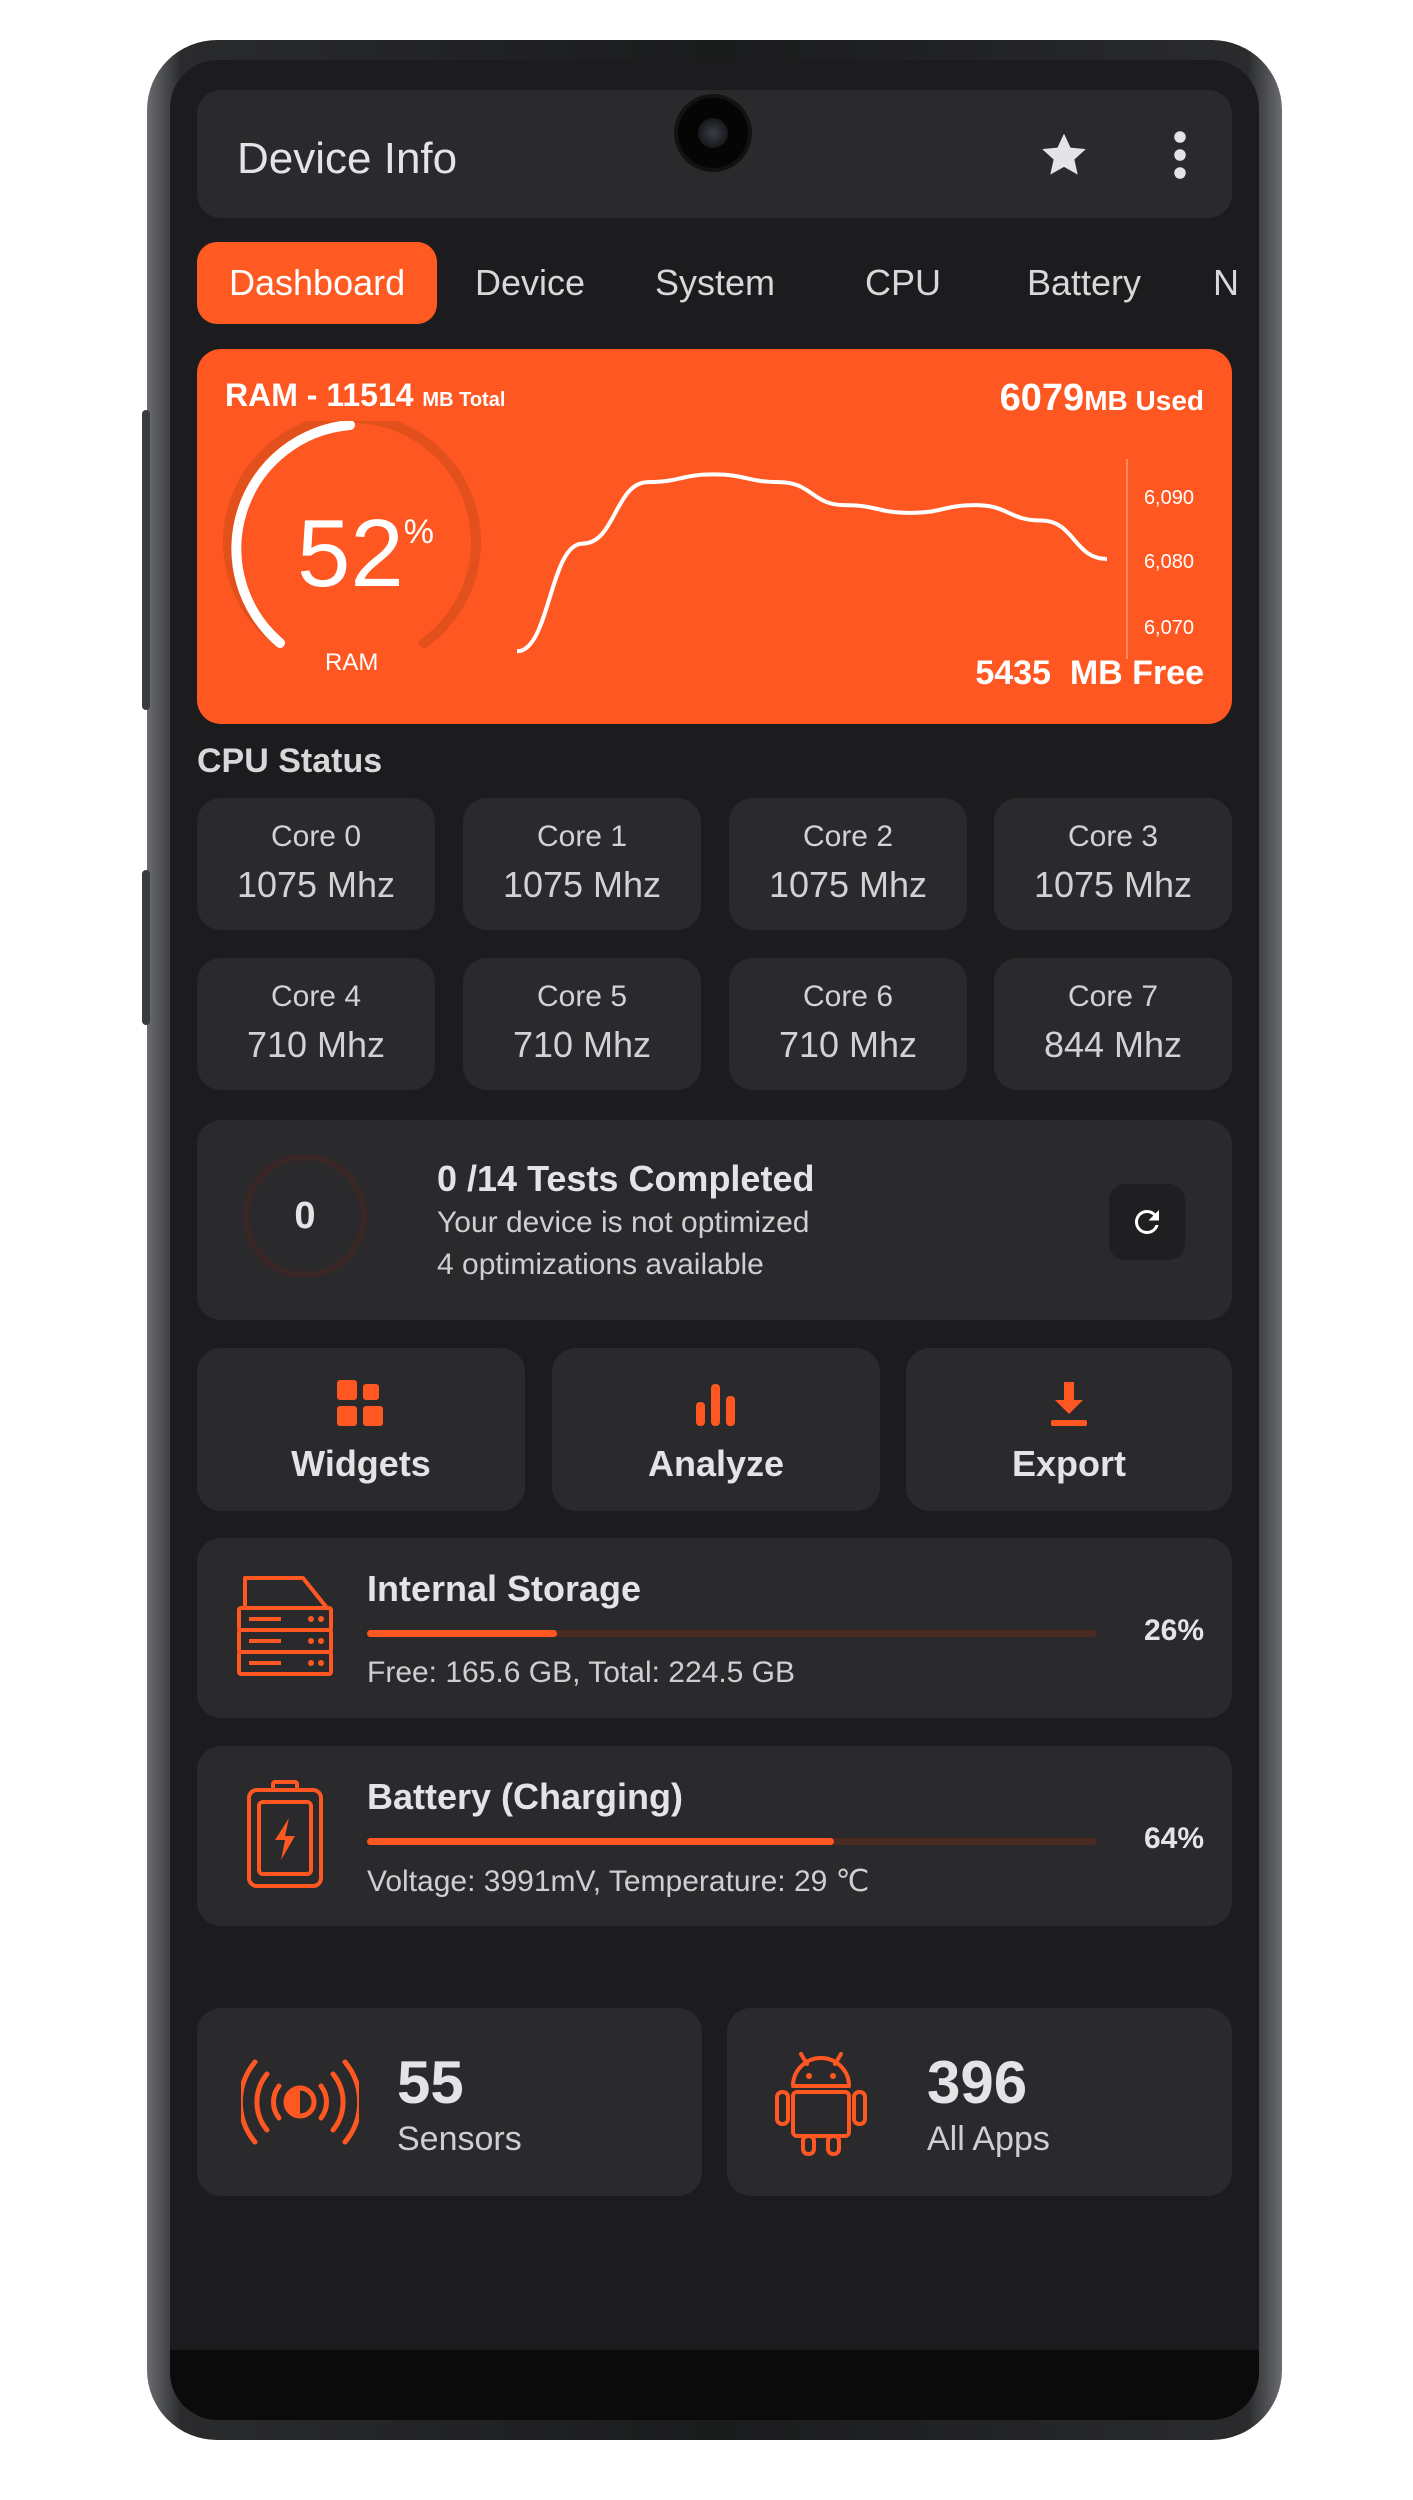 This screenshot has height=2500, width=1413. Describe the element at coordinates (365, 395) in the screenshot. I see `ram-total: RAM - 11514 MB Total` at that location.